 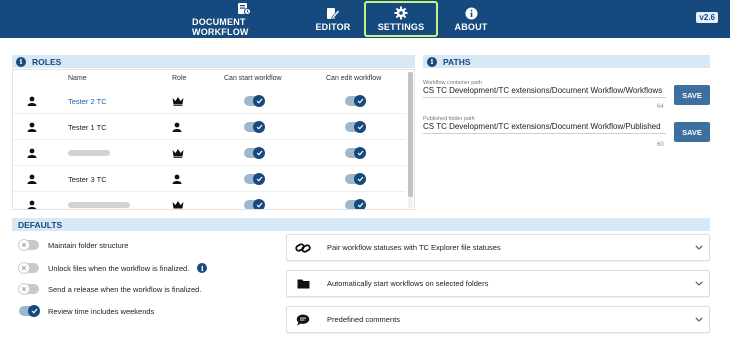 I want to click on column-header-name: Name, so click(x=77, y=78).